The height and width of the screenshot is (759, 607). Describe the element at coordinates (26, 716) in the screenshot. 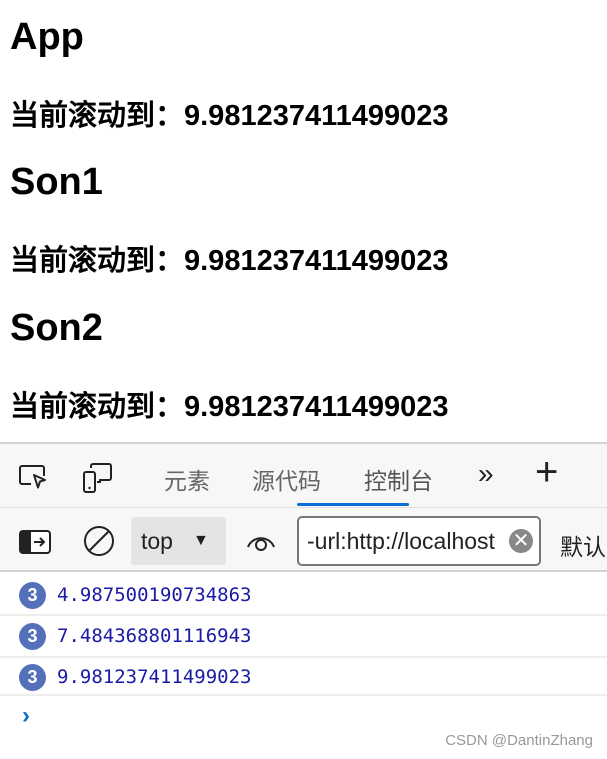

I see `console-prompt: ›` at that location.